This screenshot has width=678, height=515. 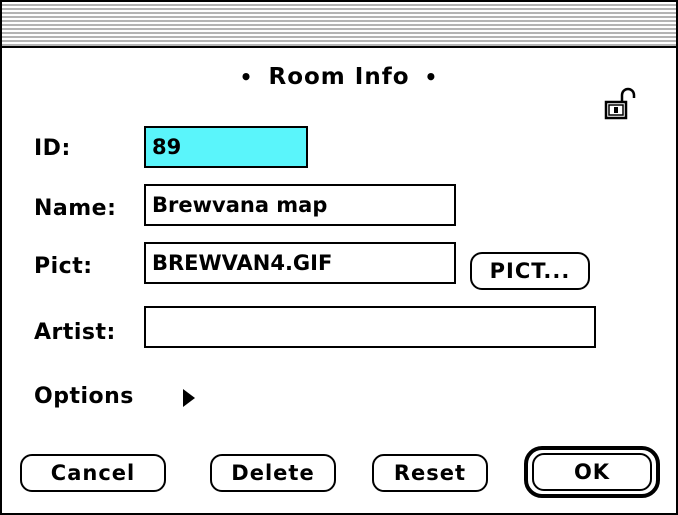 What do you see at coordinates (300, 263) in the screenshot?
I see `pict-field: BREWVAN4.GIF` at bounding box center [300, 263].